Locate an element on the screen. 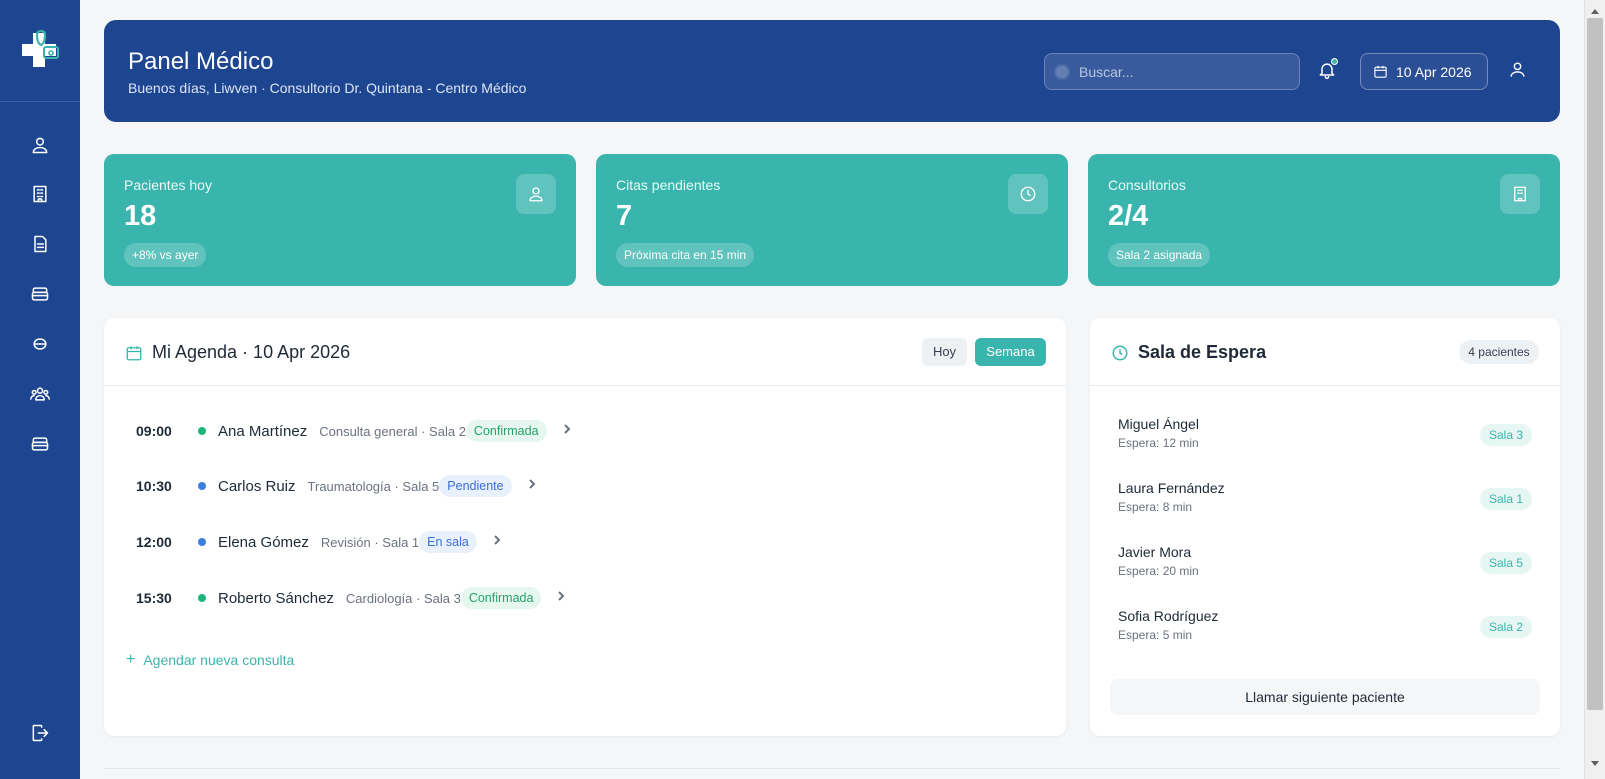 The image size is (1605, 779). logout-button is located at coordinates (40, 733).